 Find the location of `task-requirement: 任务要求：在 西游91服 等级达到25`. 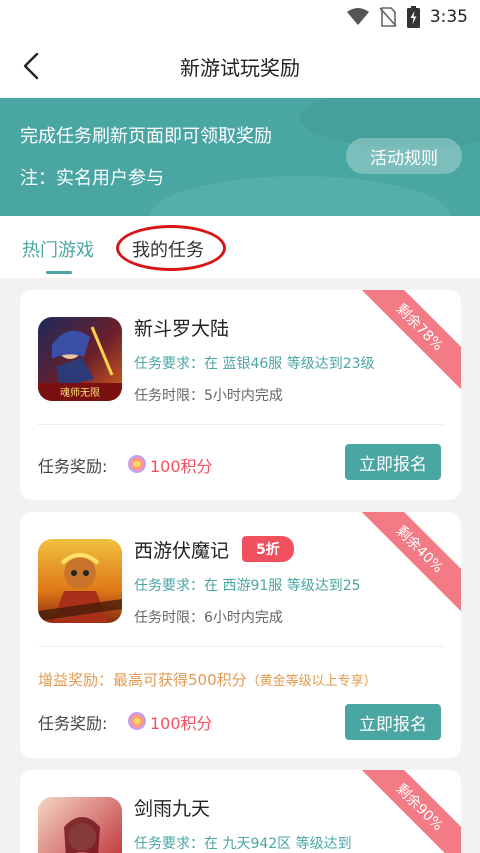

task-requirement: 任务要求：在 西游91服 等级达到25 is located at coordinates (247, 586).